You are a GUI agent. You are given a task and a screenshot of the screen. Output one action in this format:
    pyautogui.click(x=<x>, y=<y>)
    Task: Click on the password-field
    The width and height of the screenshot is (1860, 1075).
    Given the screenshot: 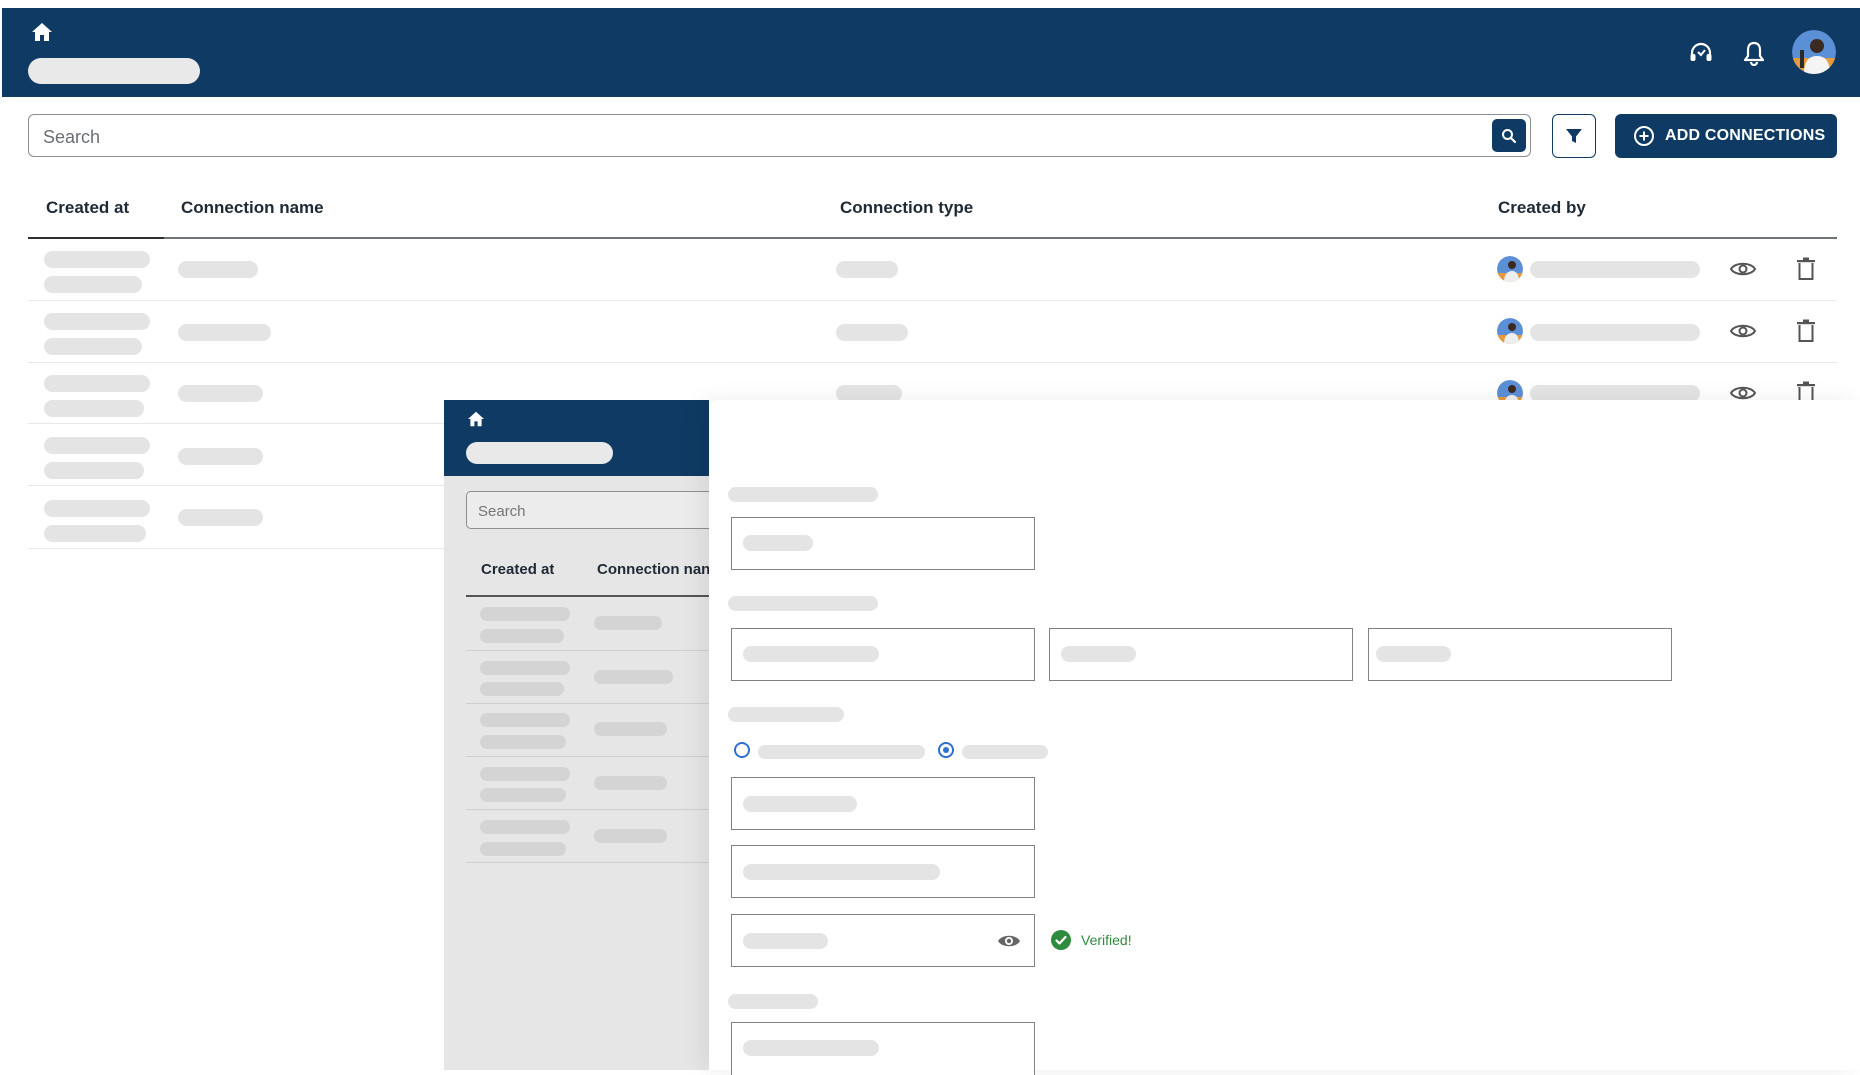 What is the action you would take?
    pyautogui.click(x=883, y=940)
    